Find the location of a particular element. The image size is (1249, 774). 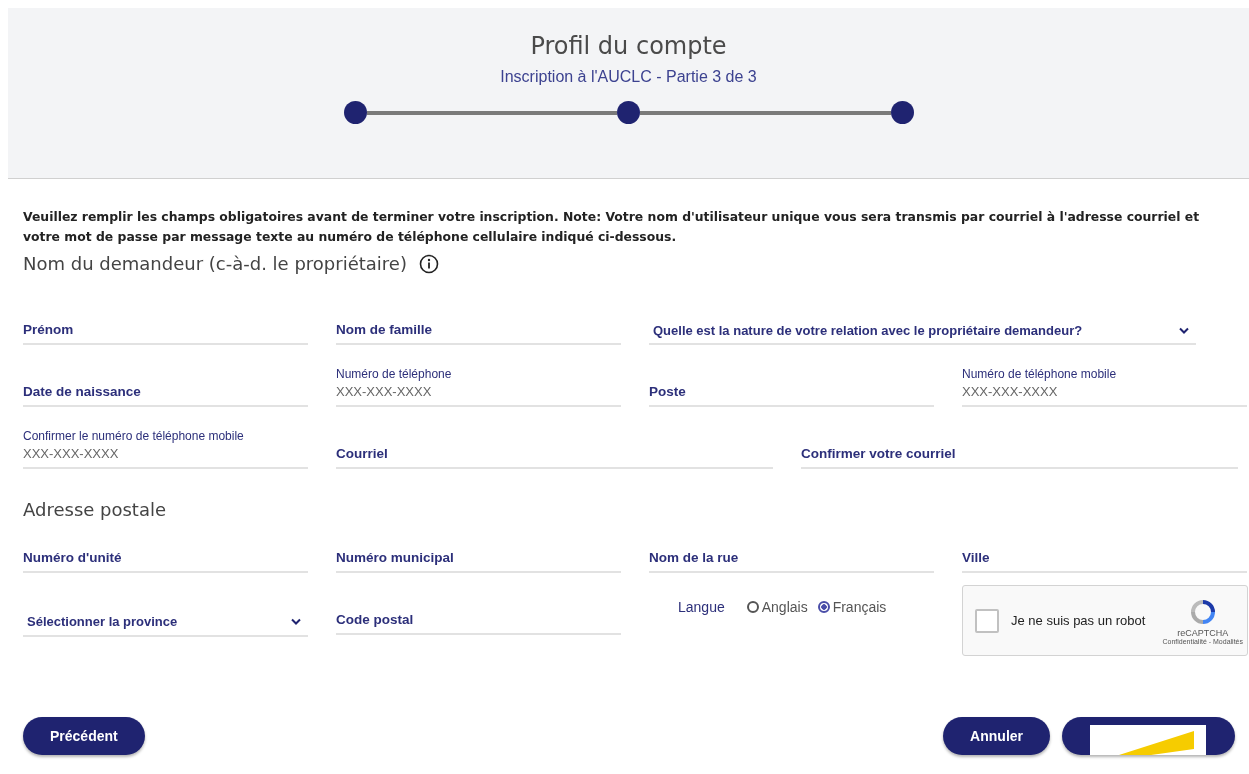

text-field: Numéro de téléphone mobile XXX-XXX-XXXX is located at coordinates (1104, 384).